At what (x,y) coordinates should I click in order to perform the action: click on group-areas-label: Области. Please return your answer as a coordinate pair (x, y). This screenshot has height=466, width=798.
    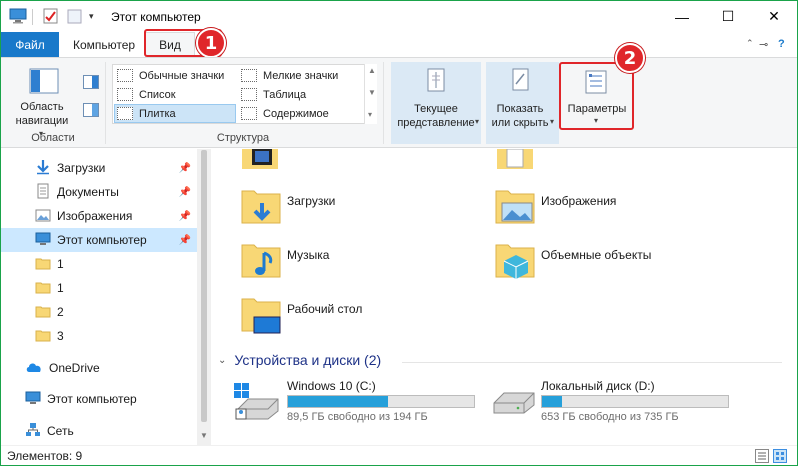
    Looking at the image, I should click on (53, 138).